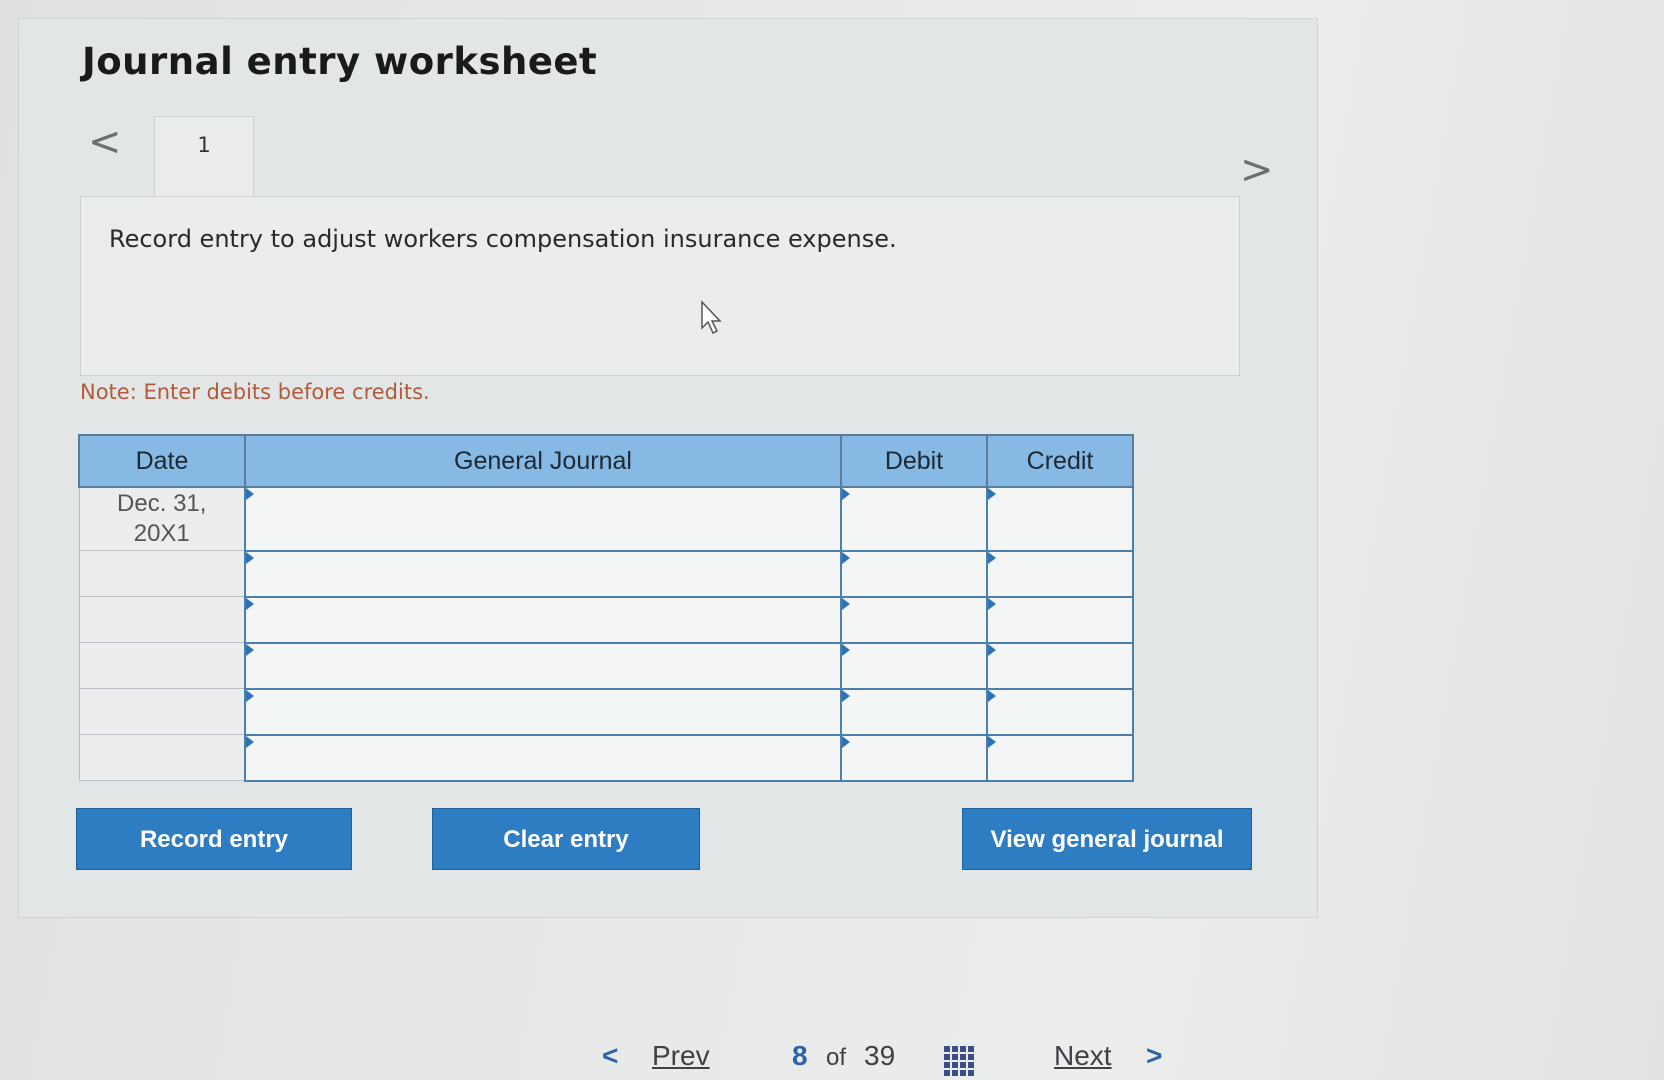 The width and height of the screenshot is (1664, 1080). I want to click on of-label: of, so click(836, 1057).